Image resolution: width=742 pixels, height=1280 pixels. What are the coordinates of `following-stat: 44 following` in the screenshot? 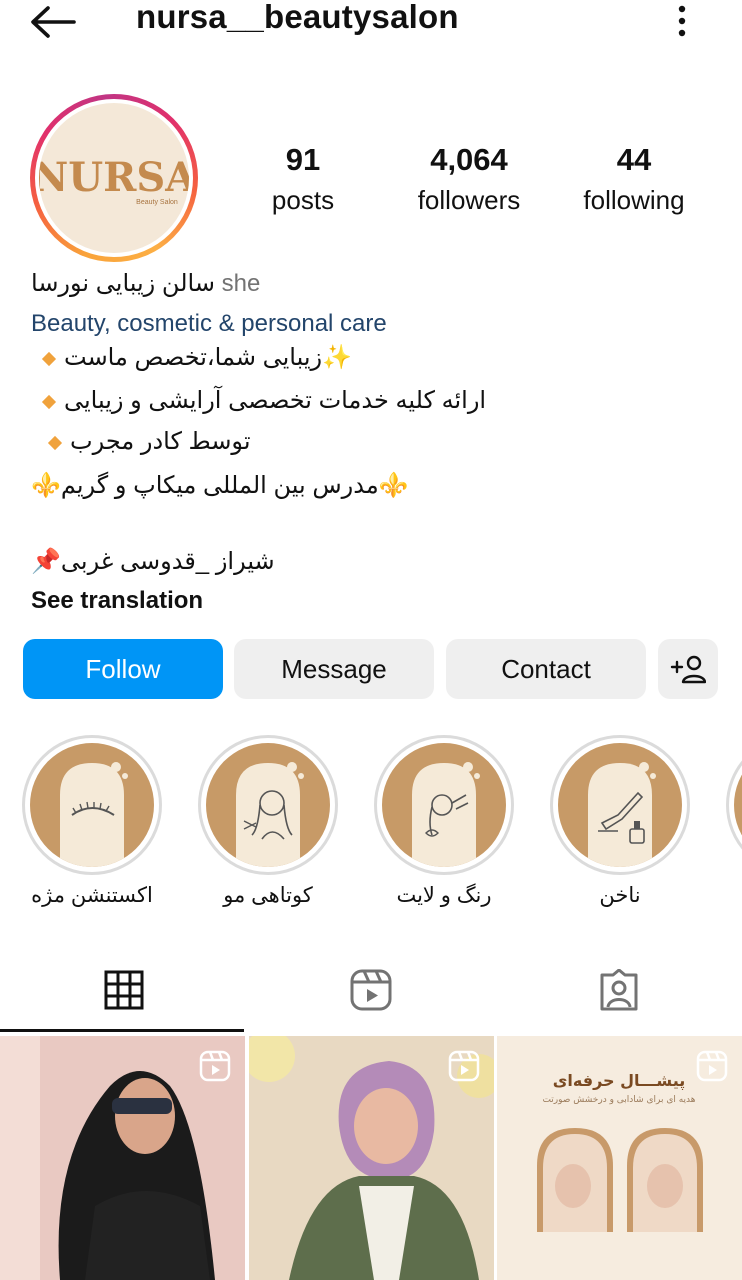 It's located at (634, 180).